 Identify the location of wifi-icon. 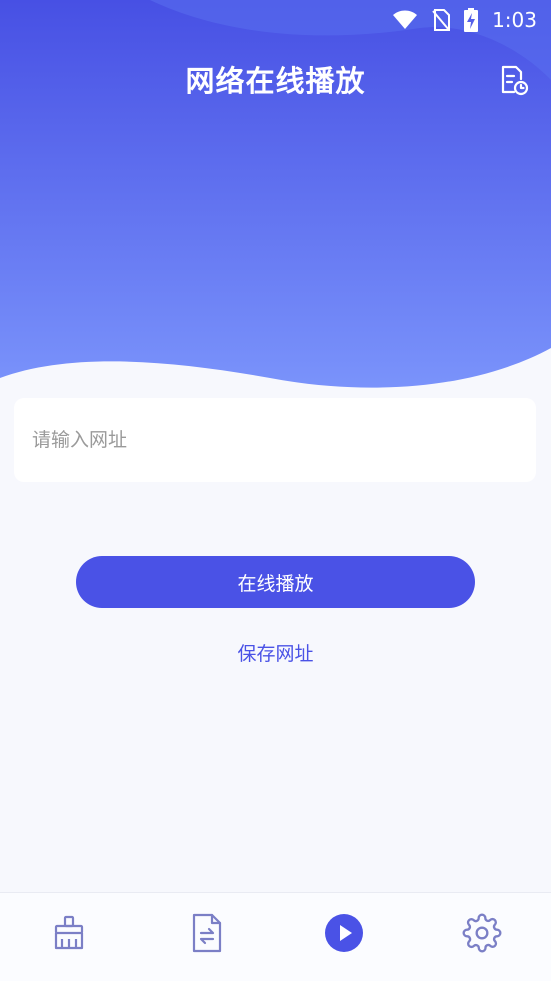
(405, 19).